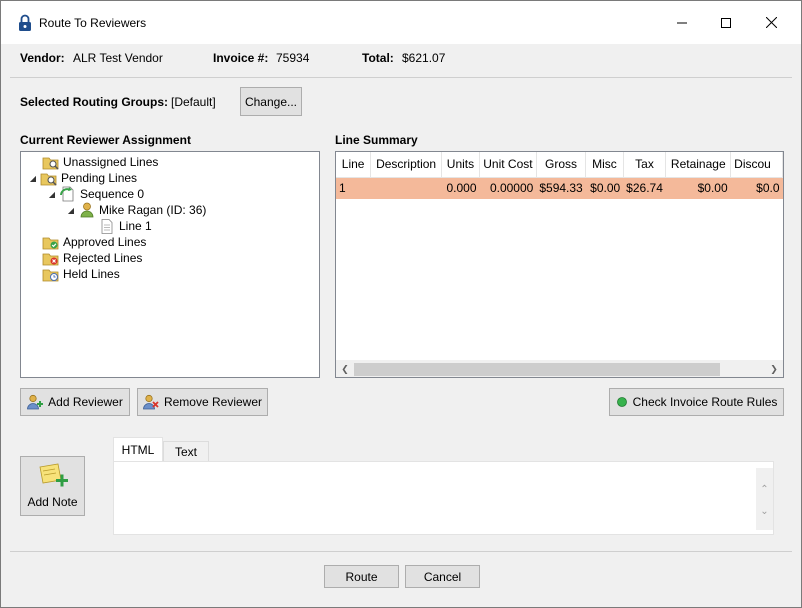 Image resolution: width=802 pixels, height=608 pixels. I want to click on vendor-value: ALR Test Vendor, so click(118, 58).